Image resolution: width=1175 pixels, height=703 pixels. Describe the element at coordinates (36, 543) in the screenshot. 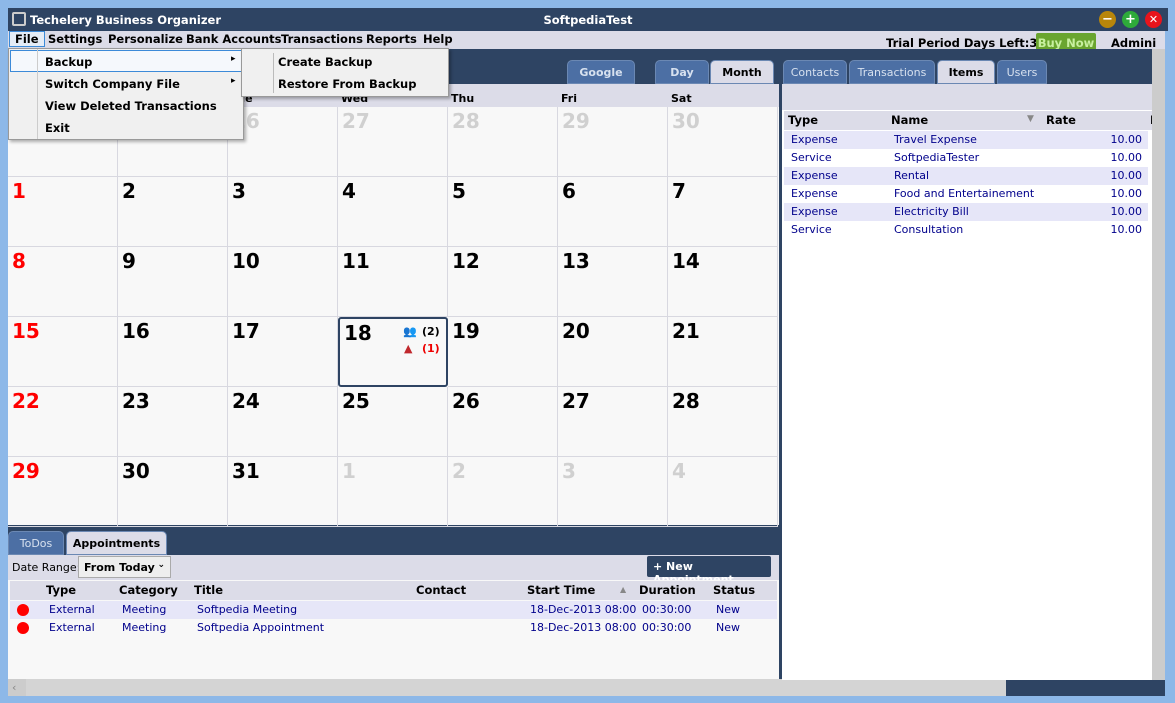

I see `tab-todos: ToDos` at that location.